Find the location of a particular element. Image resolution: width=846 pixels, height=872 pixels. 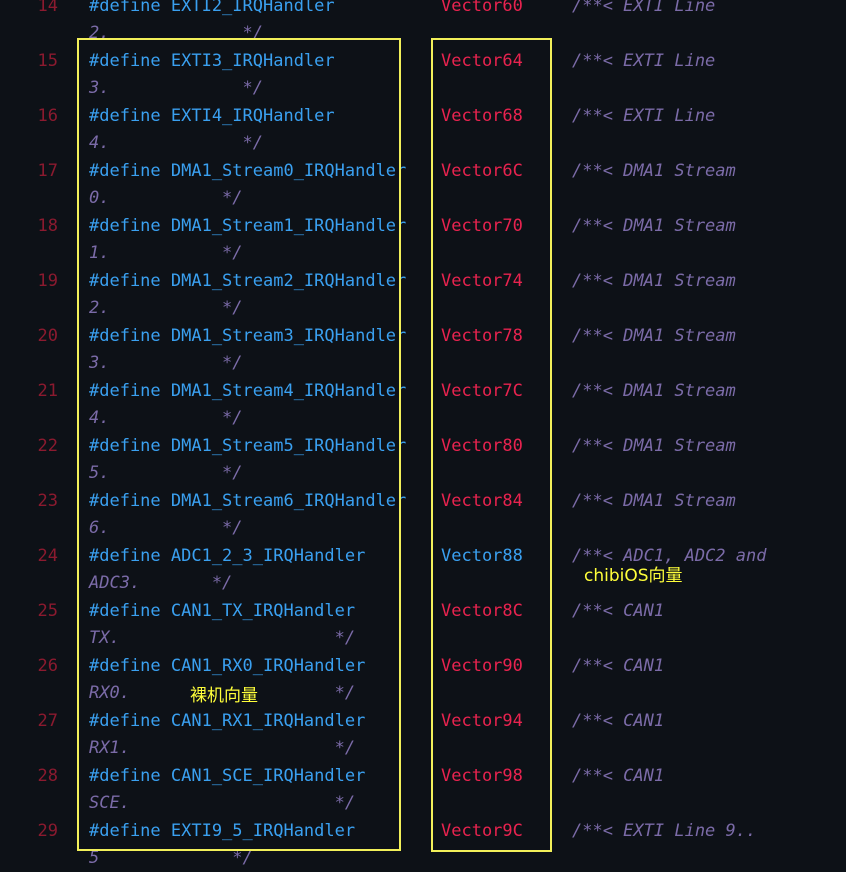

baremetal-vector-label: 裸机向量 is located at coordinates (224, 696).